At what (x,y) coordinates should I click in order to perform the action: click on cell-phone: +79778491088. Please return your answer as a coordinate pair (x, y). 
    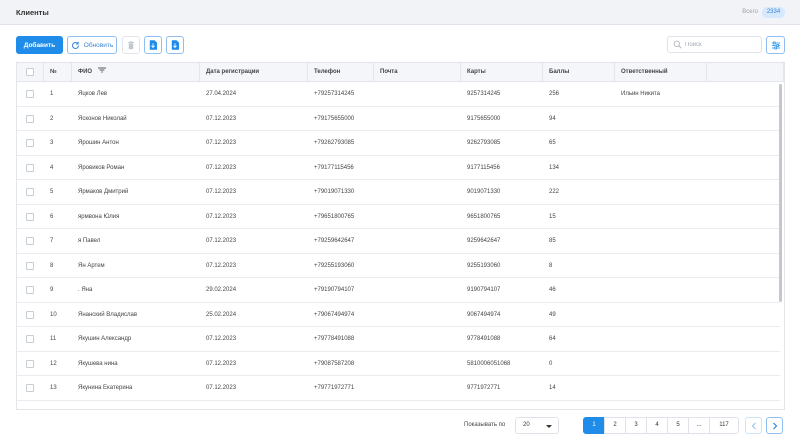
    Looking at the image, I should click on (334, 339).